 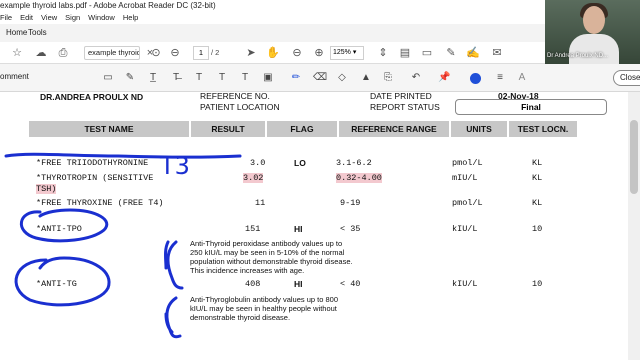 What do you see at coordinates (108, 78) in the screenshot?
I see `sticky-note-icon: ▭` at bounding box center [108, 78].